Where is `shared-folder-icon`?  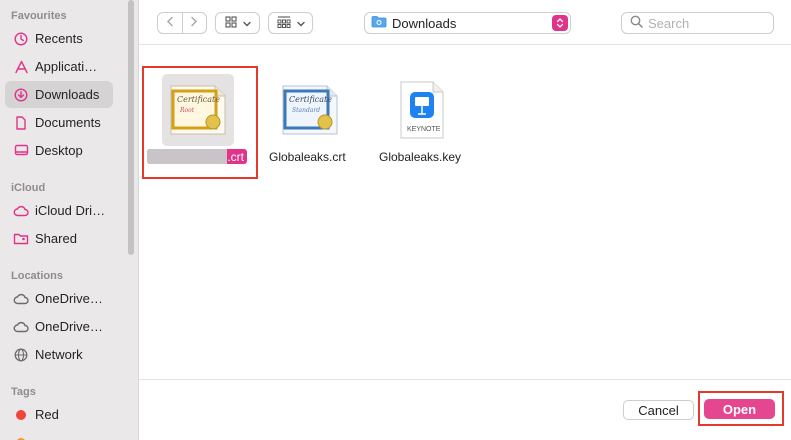 shared-folder-icon is located at coordinates (21, 238).